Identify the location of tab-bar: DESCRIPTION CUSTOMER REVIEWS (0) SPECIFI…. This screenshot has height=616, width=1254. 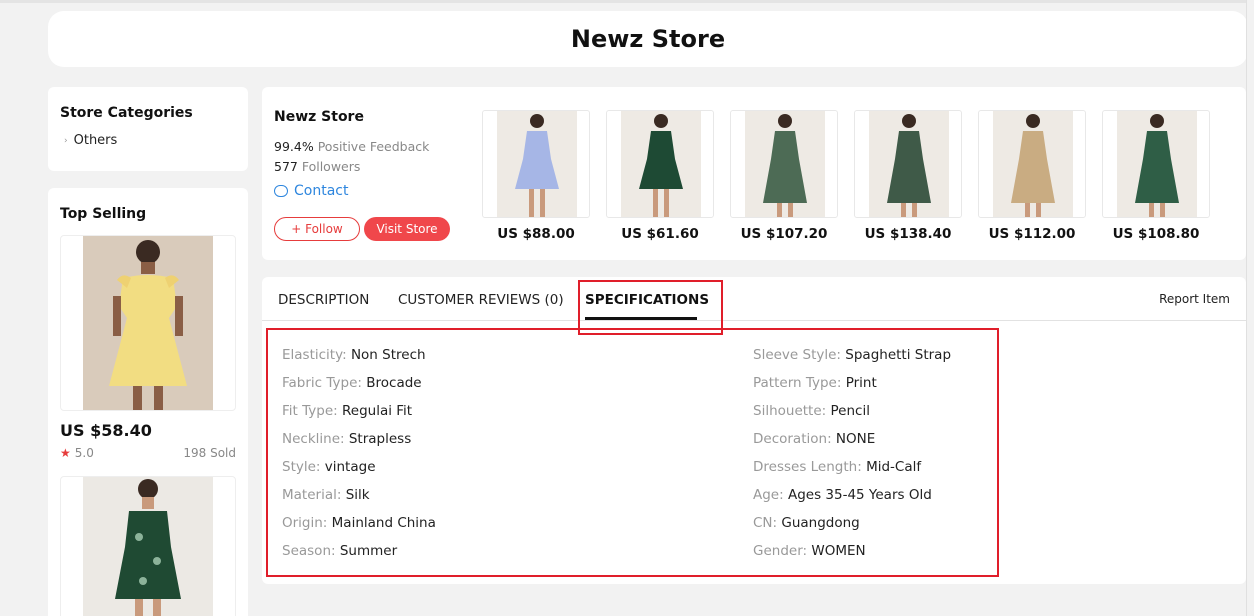
(754, 299).